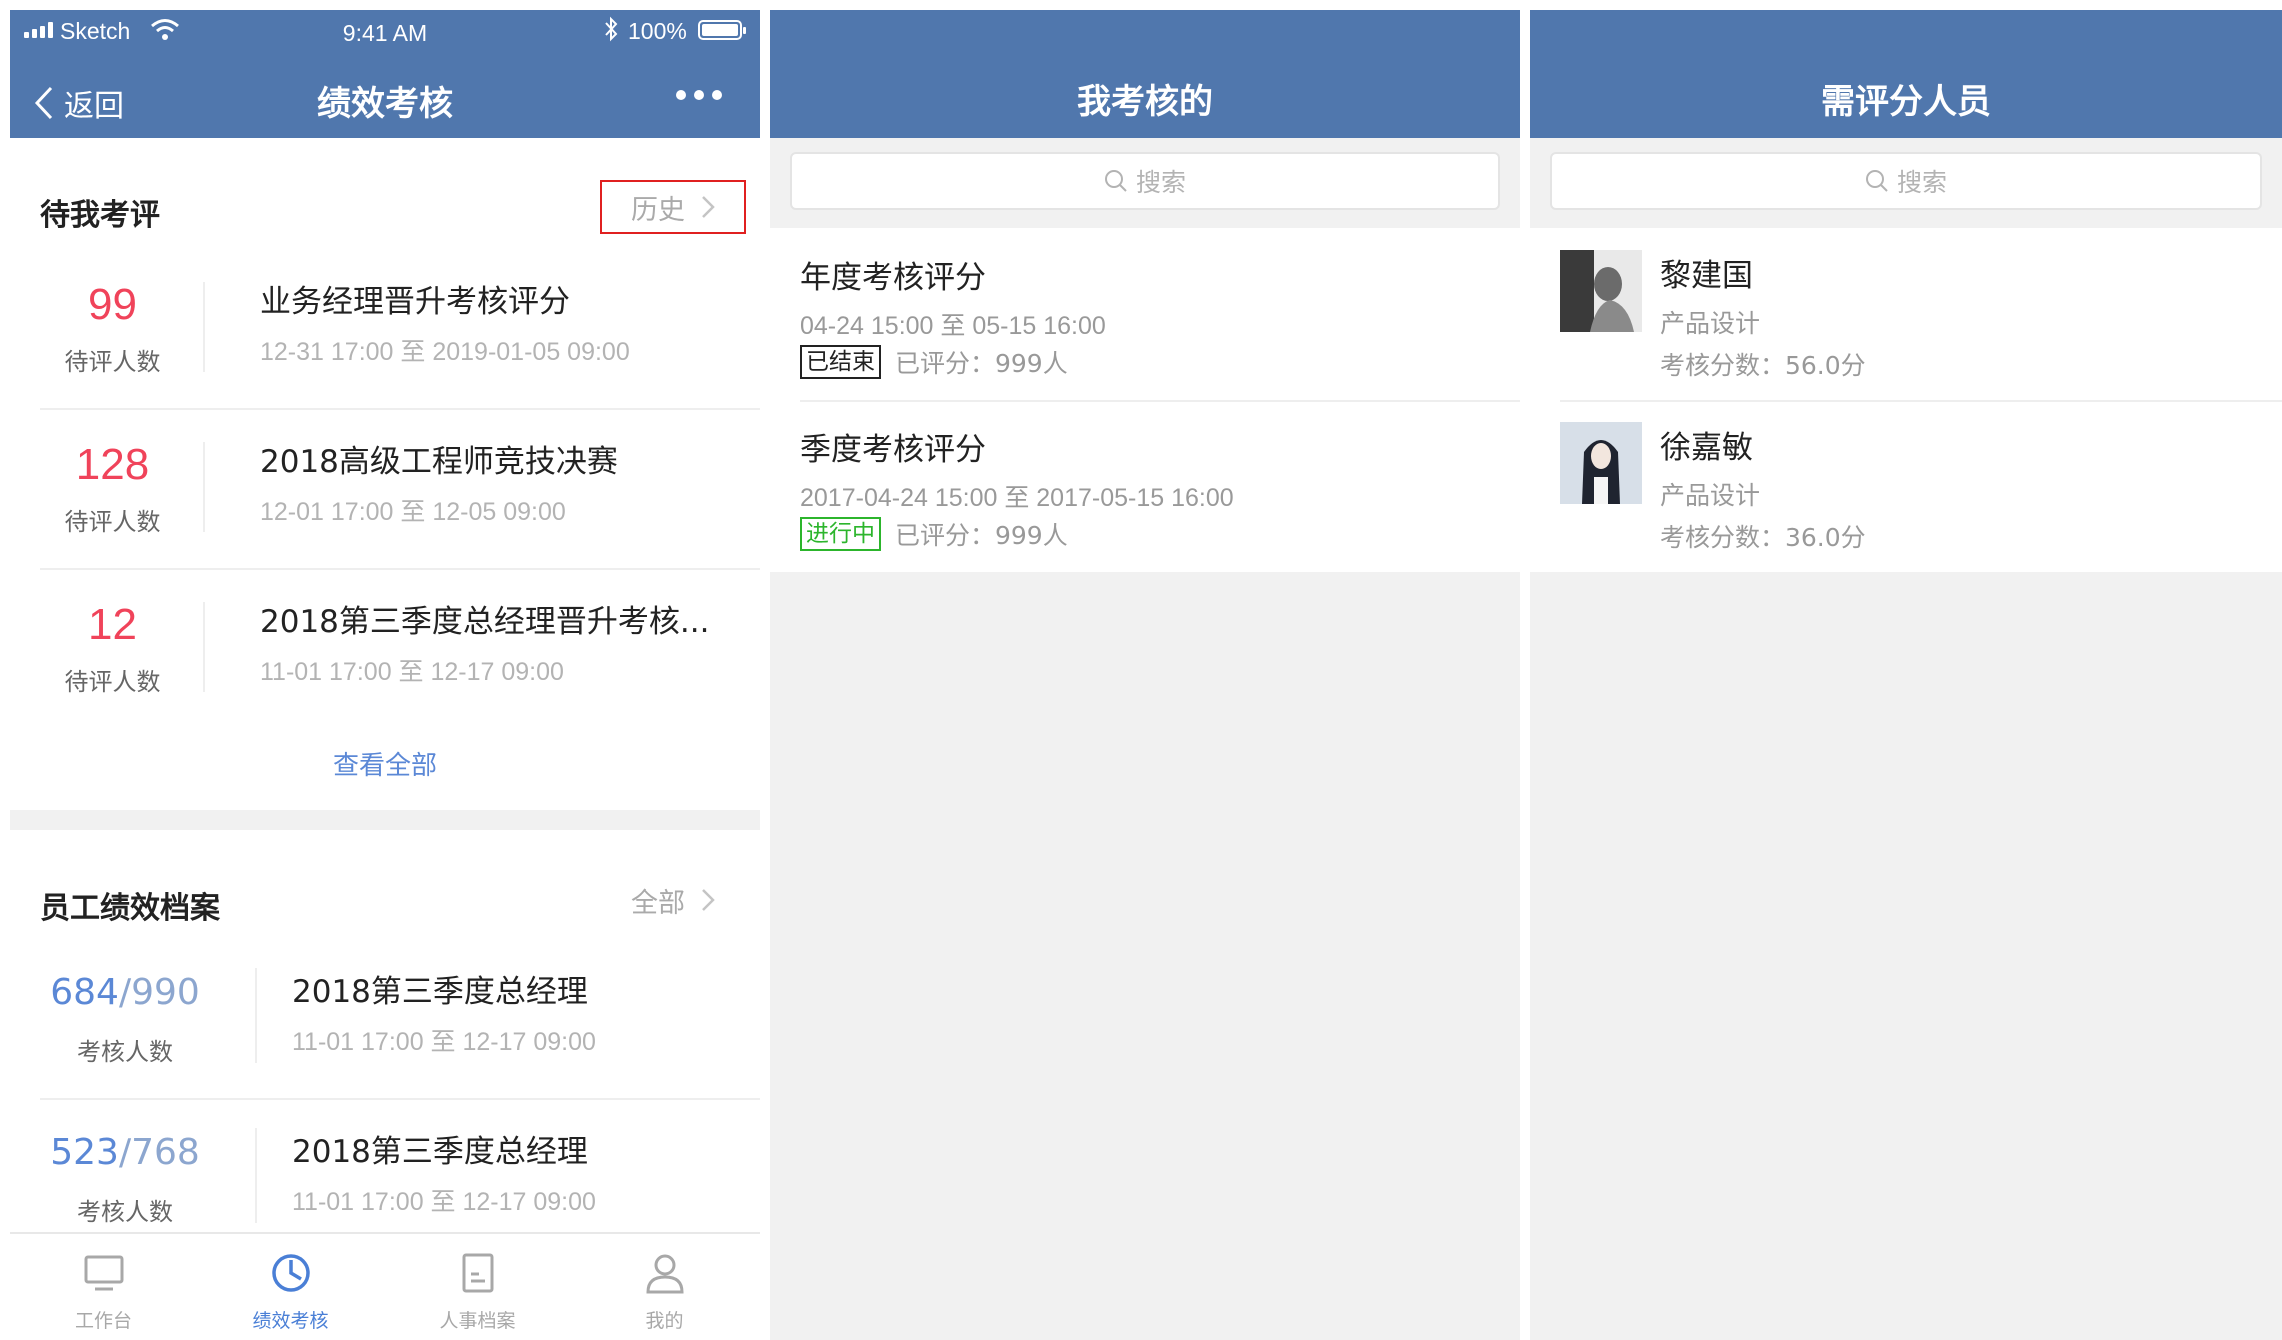 This screenshot has width=2282, height=1340. What do you see at coordinates (1706, 448) in the screenshot?
I see `person-name: 徐嘉敏` at bounding box center [1706, 448].